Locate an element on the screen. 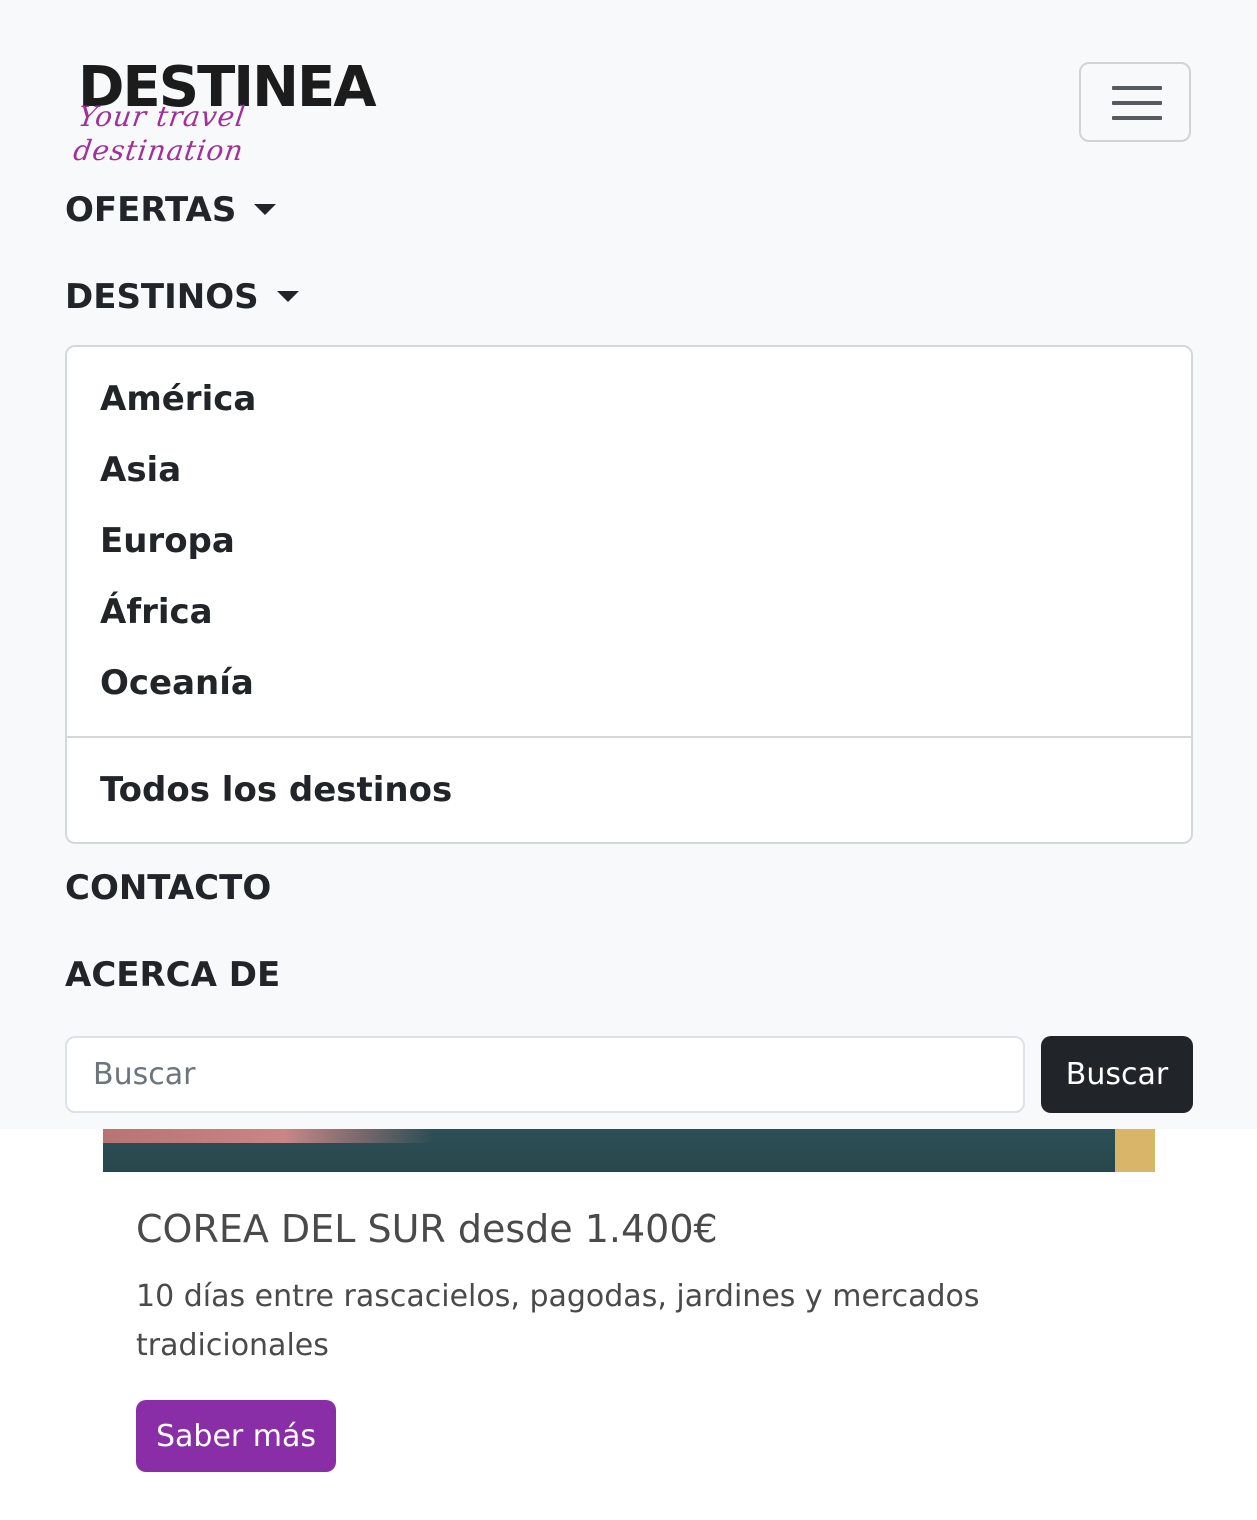 The height and width of the screenshot is (1520, 1257). nav-item-label: ACERCA DE is located at coordinates (173, 975).